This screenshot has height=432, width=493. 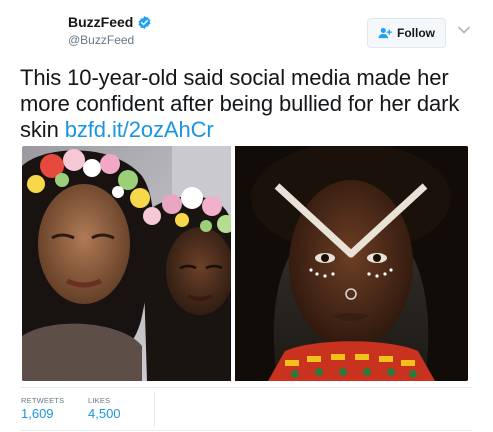 What do you see at coordinates (101, 40) in the screenshot?
I see `author-handle: @BuzzFeed` at bounding box center [101, 40].